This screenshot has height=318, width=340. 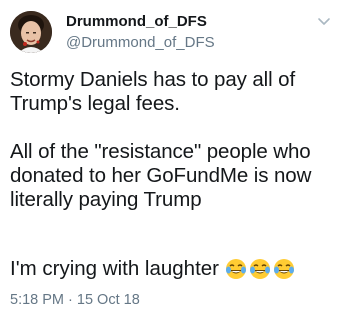 What do you see at coordinates (136, 22) in the screenshot?
I see `display-name: Drummond_of_DFS` at bounding box center [136, 22].